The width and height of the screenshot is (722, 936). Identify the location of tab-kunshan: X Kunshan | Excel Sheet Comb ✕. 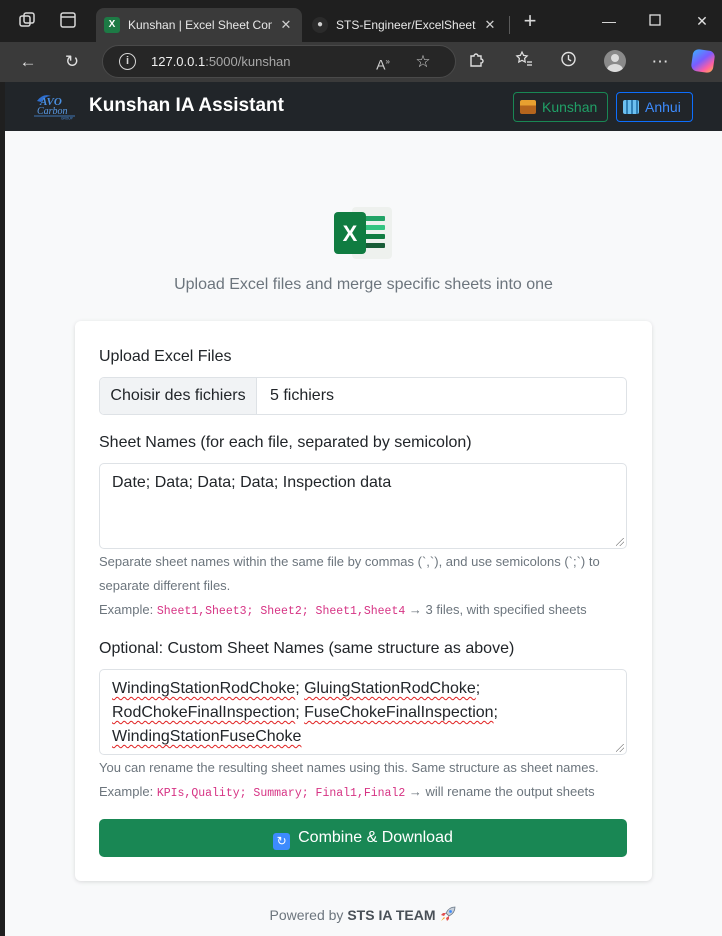
(199, 25).